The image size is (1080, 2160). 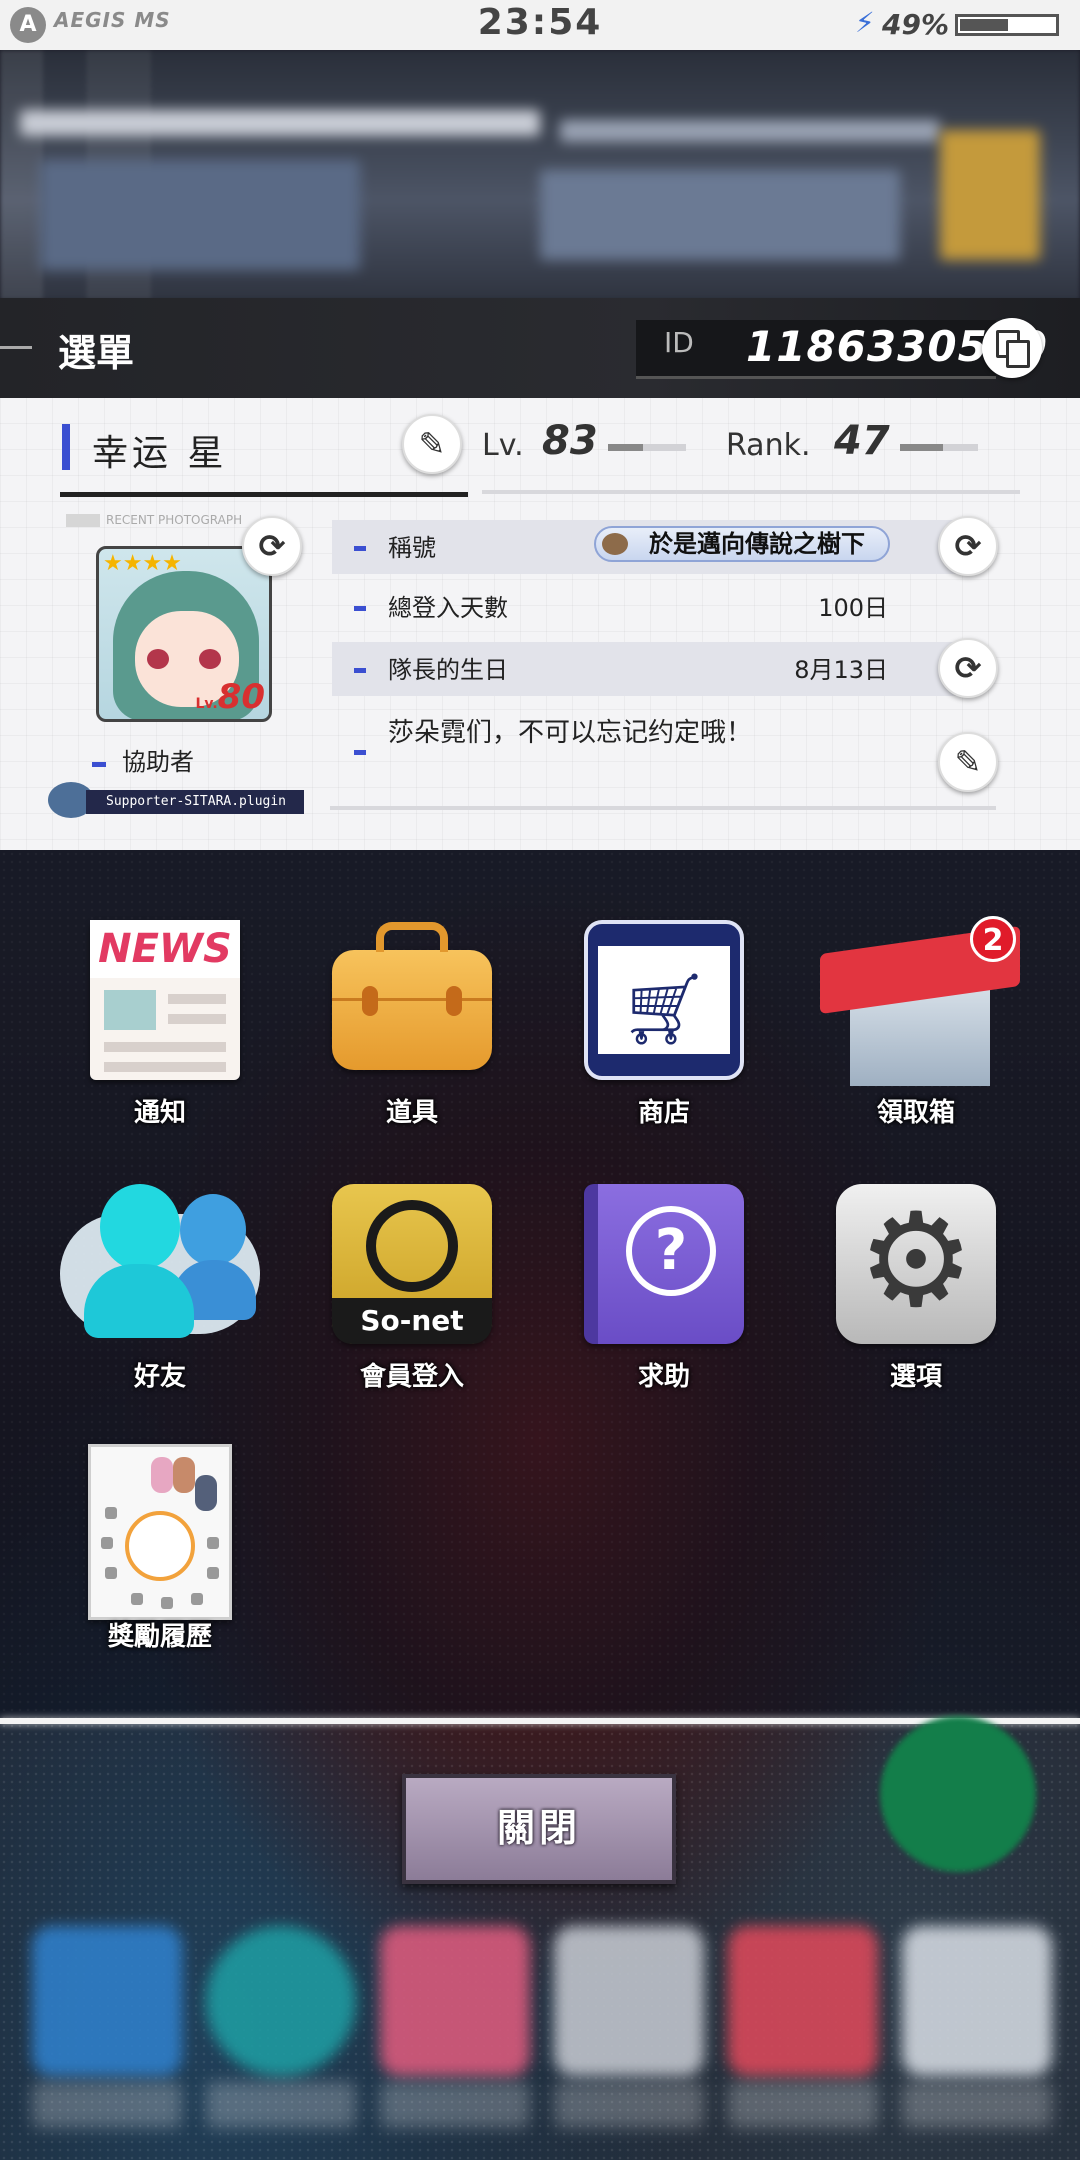 What do you see at coordinates (165, 1000) in the screenshot?
I see `news-icon: NEWS` at bounding box center [165, 1000].